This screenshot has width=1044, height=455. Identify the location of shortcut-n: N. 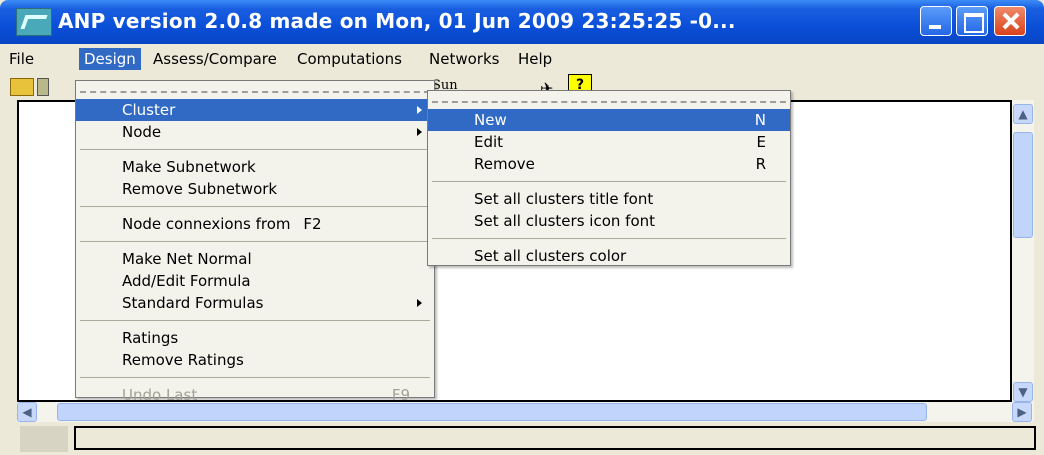
(760, 120).